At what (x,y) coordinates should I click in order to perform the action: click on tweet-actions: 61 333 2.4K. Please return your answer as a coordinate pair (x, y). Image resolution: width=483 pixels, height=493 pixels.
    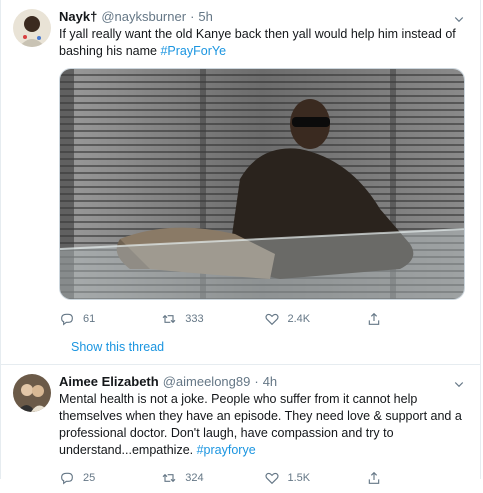
    Looking at the image, I should click on (263, 319).